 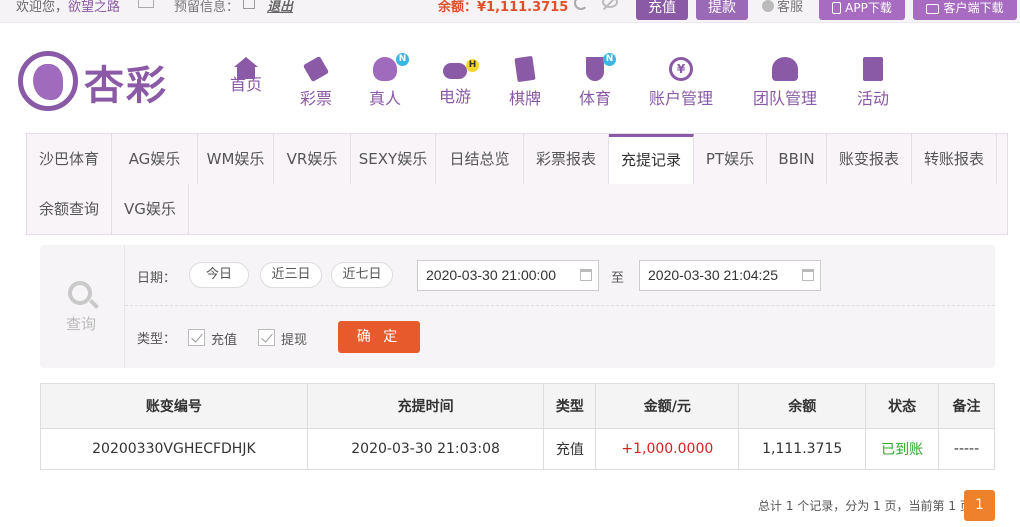 What do you see at coordinates (865, 506) in the screenshot?
I see `pagination-summary: 总计 1 个记录，分为 1 页，当前第 1 页` at bounding box center [865, 506].